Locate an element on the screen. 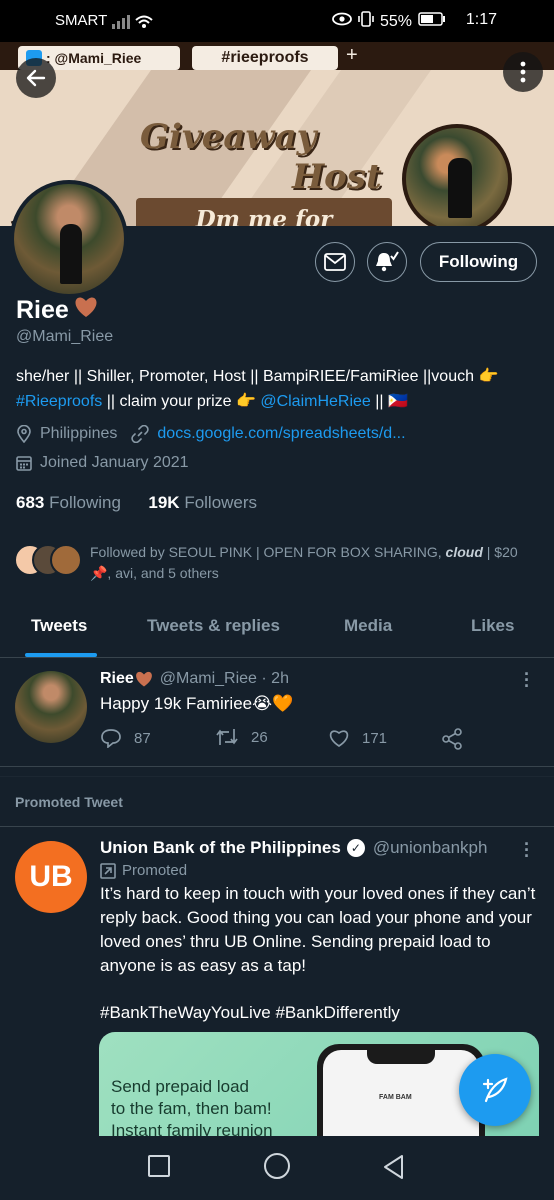 This screenshot has height=1200, width=554. bio-mention-link: @ClaimHeRiee is located at coordinates (315, 401).